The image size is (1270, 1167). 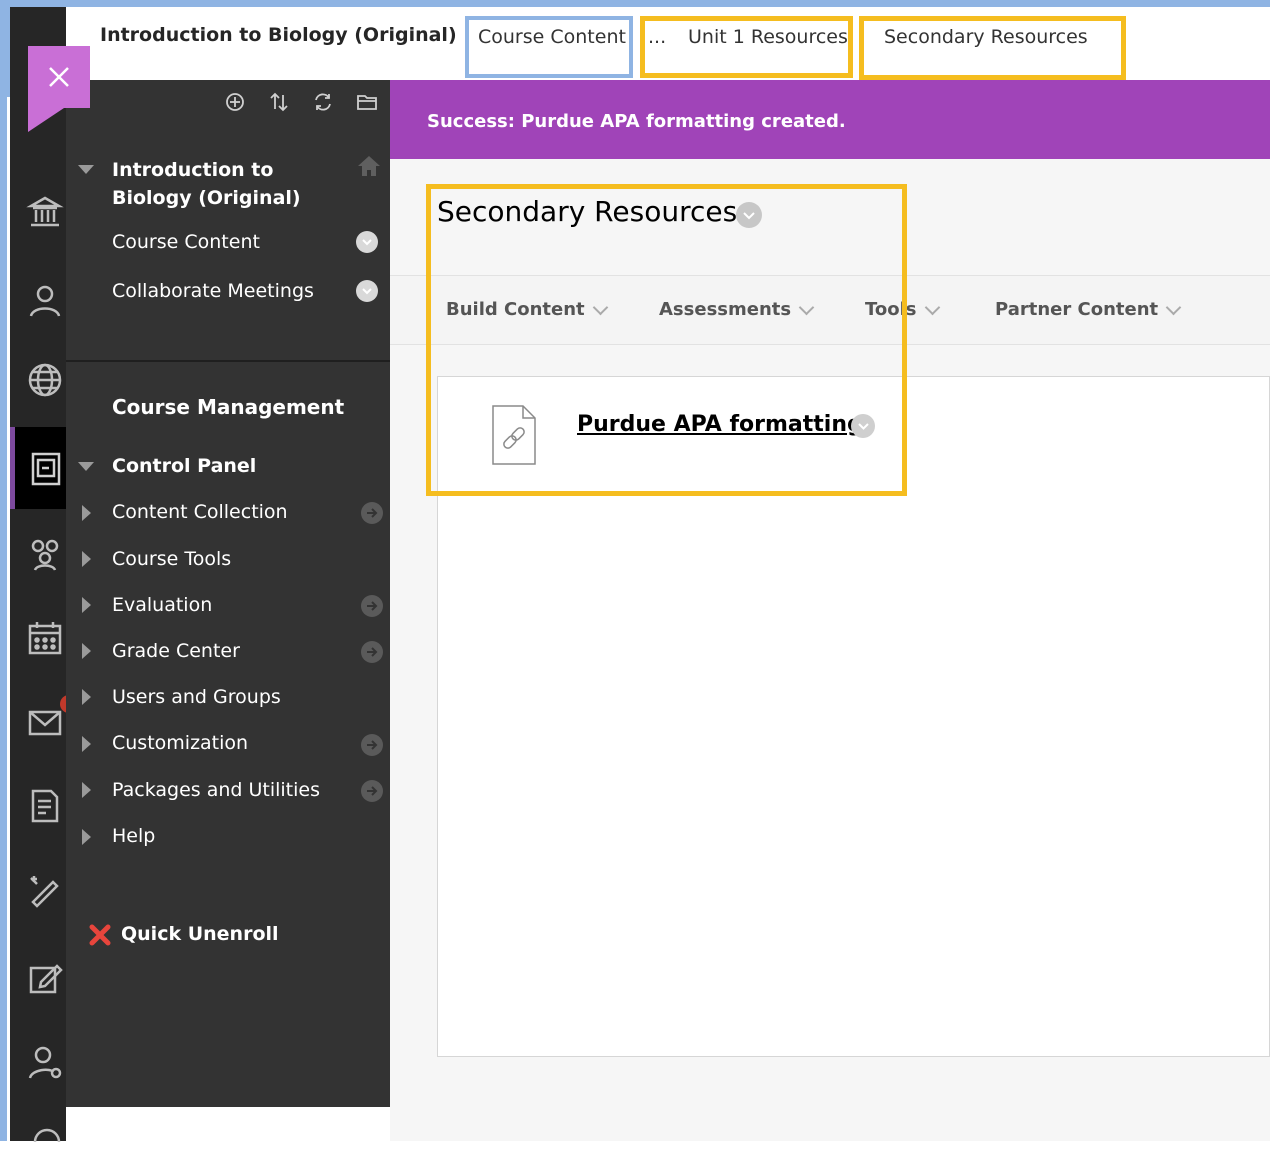 What do you see at coordinates (45, 890) in the screenshot?
I see `tools-icon` at bounding box center [45, 890].